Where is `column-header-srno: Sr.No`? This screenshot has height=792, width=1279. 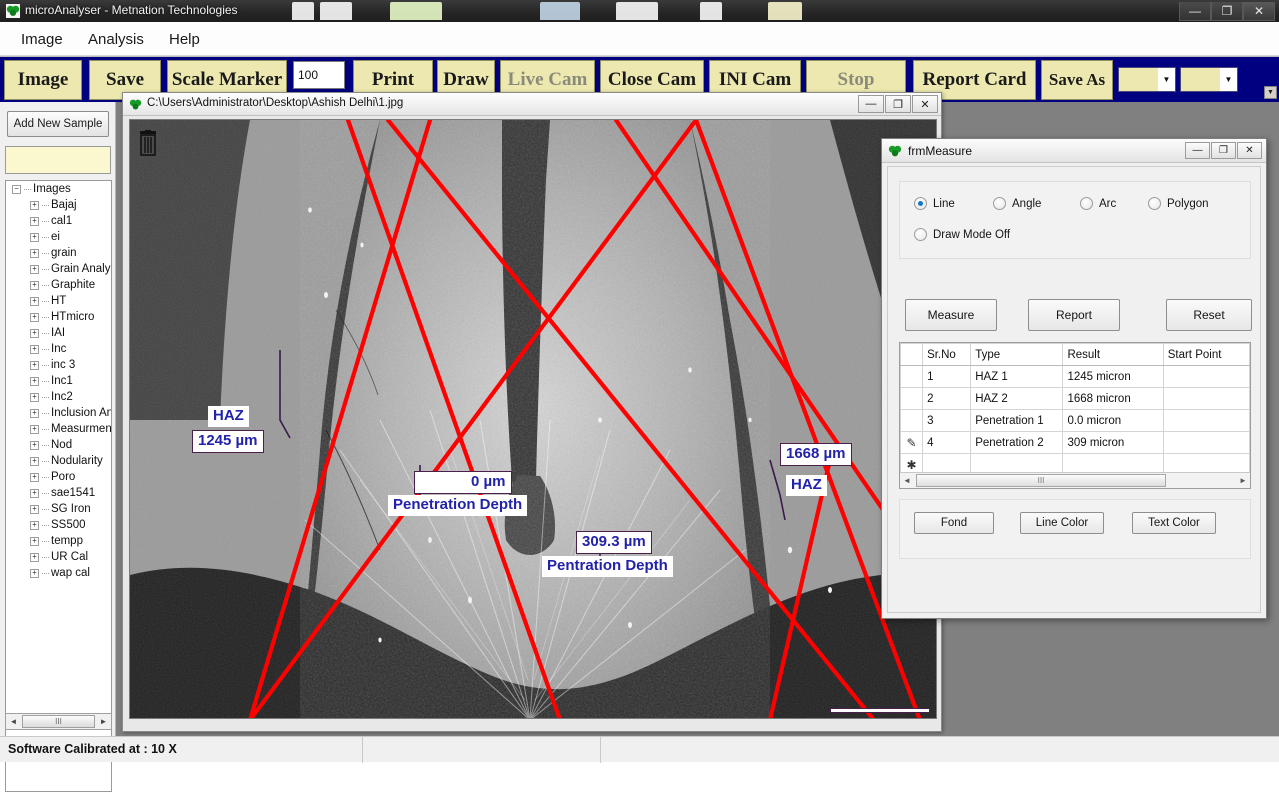 column-header-srno: Sr.No is located at coordinates (947, 354).